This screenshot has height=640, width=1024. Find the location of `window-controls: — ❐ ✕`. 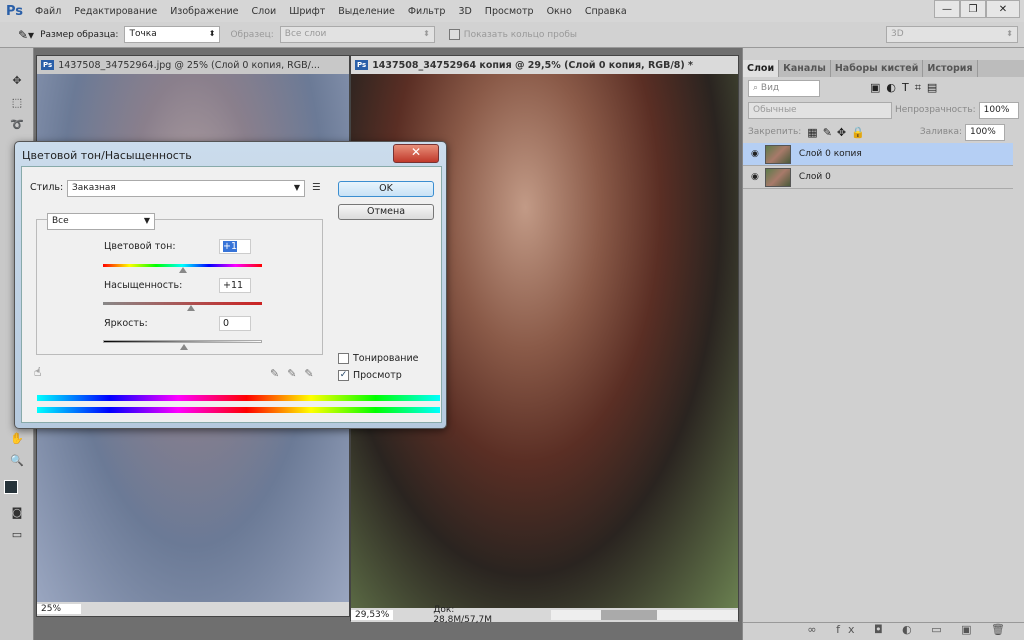

window-controls: — ❐ ✕ is located at coordinates (977, 9).